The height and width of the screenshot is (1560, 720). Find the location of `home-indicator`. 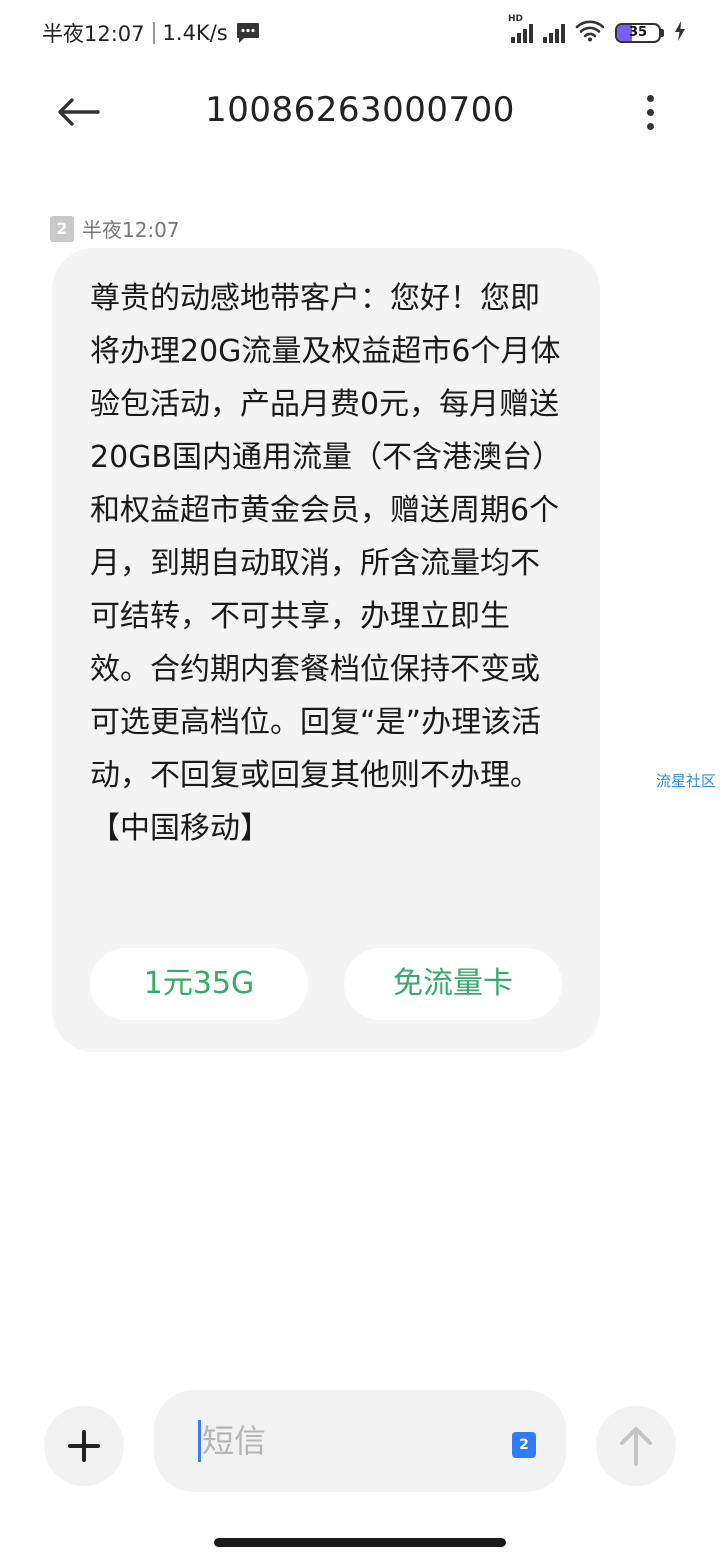

home-indicator is located at coordinates (360, 1542).